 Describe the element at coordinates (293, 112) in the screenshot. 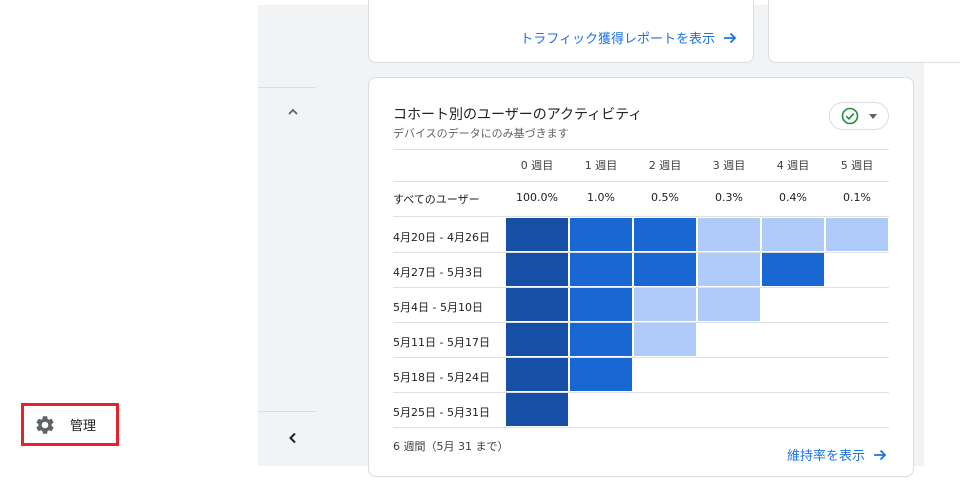

I see `chevron-up-icon` at that location.